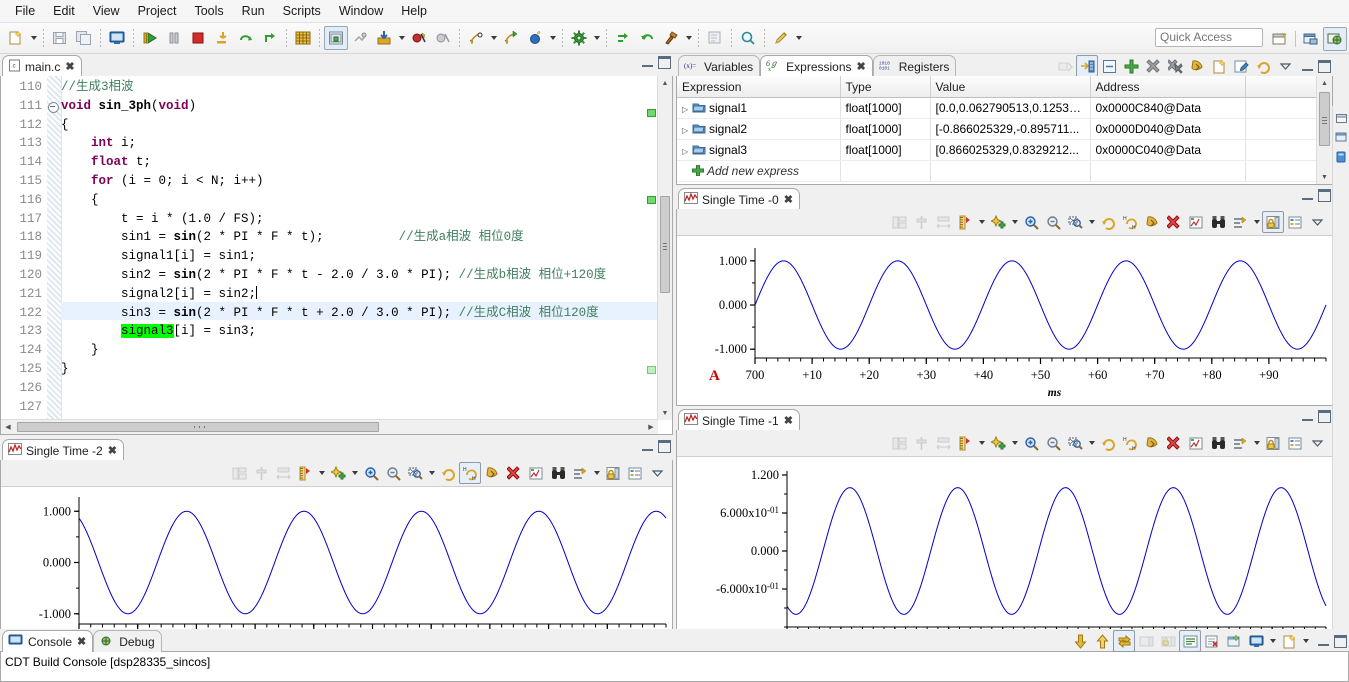 This screenshot has height=682, width=1349. Describe the element at coordinates (1174, 443) in the screenshot. I see `delete-graph-icon` at that location.